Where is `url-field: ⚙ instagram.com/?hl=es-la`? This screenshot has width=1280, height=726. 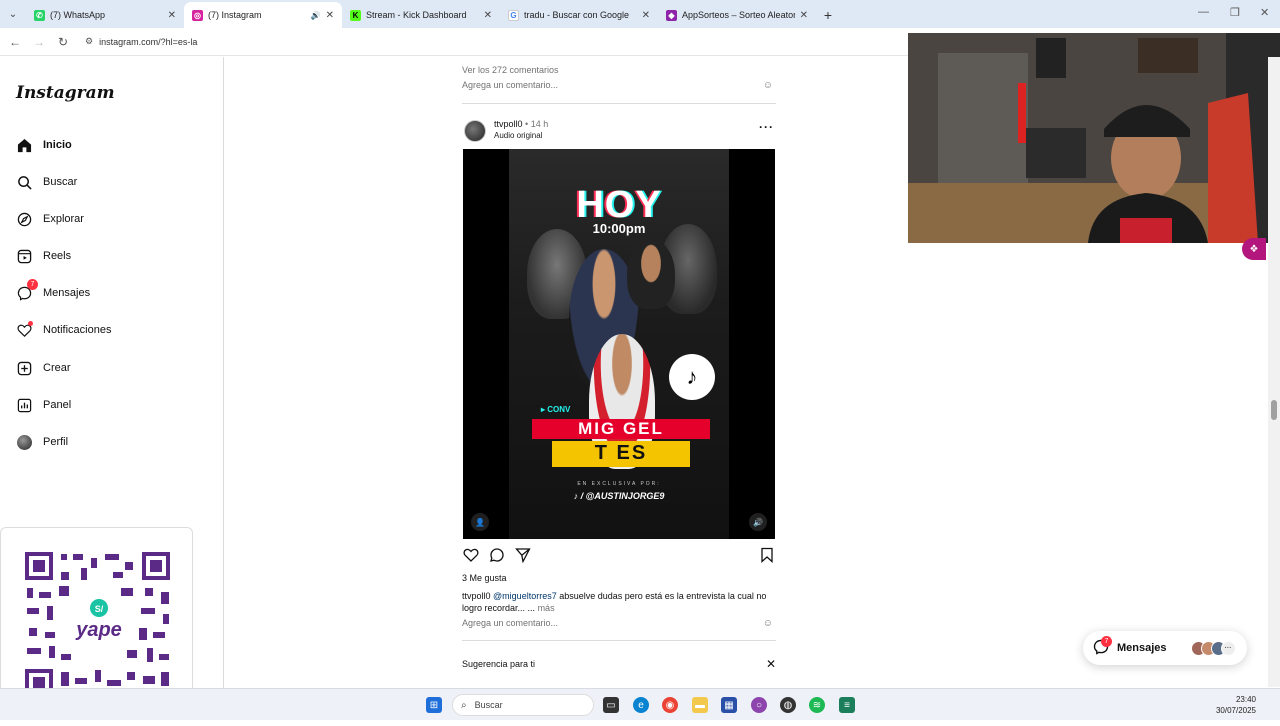 url-field: ⚙ instagram.com/?hl=es-la is located at coordinates (141, 41).